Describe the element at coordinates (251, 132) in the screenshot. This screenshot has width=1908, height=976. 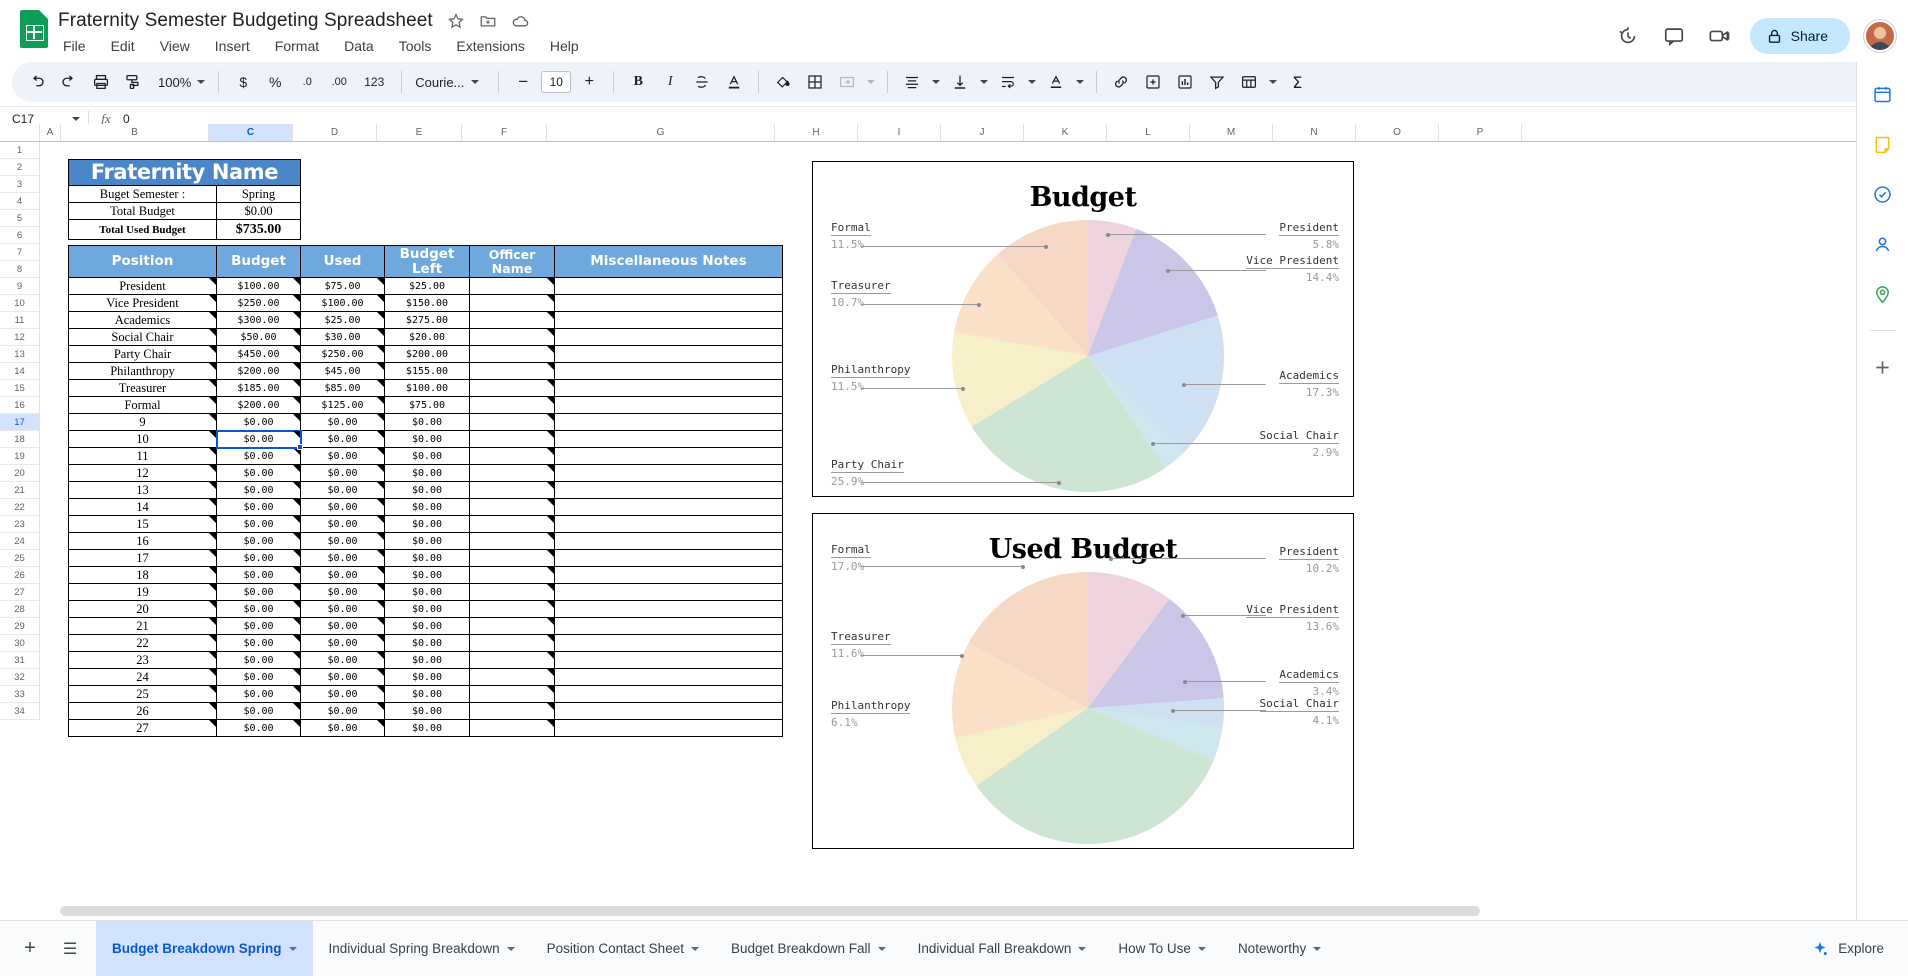
I see `column-header-C: C` at that location.